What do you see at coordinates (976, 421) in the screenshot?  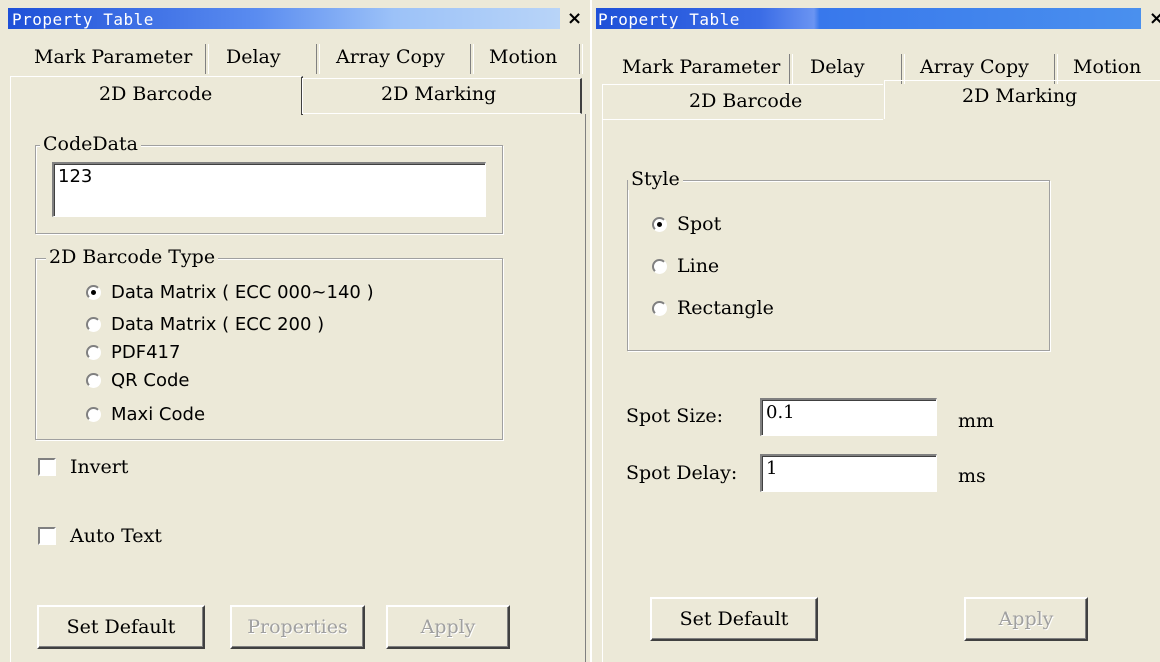 I see `spot-size-unit: mm` at bounding box center [976, 421].